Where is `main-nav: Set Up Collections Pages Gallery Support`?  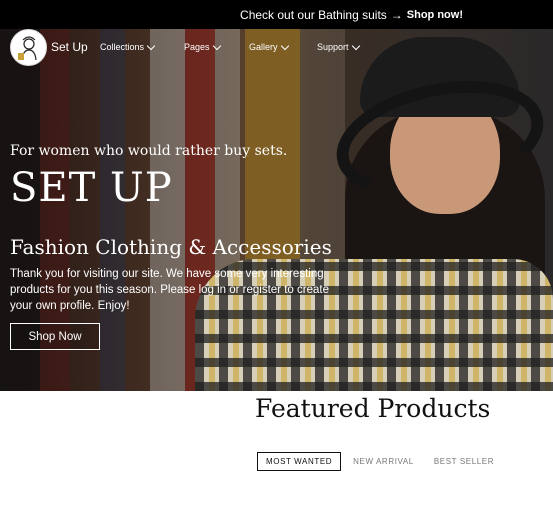
main-nav: Set Up Collections Pages Gallery Support is located at coordinates (276, 47).